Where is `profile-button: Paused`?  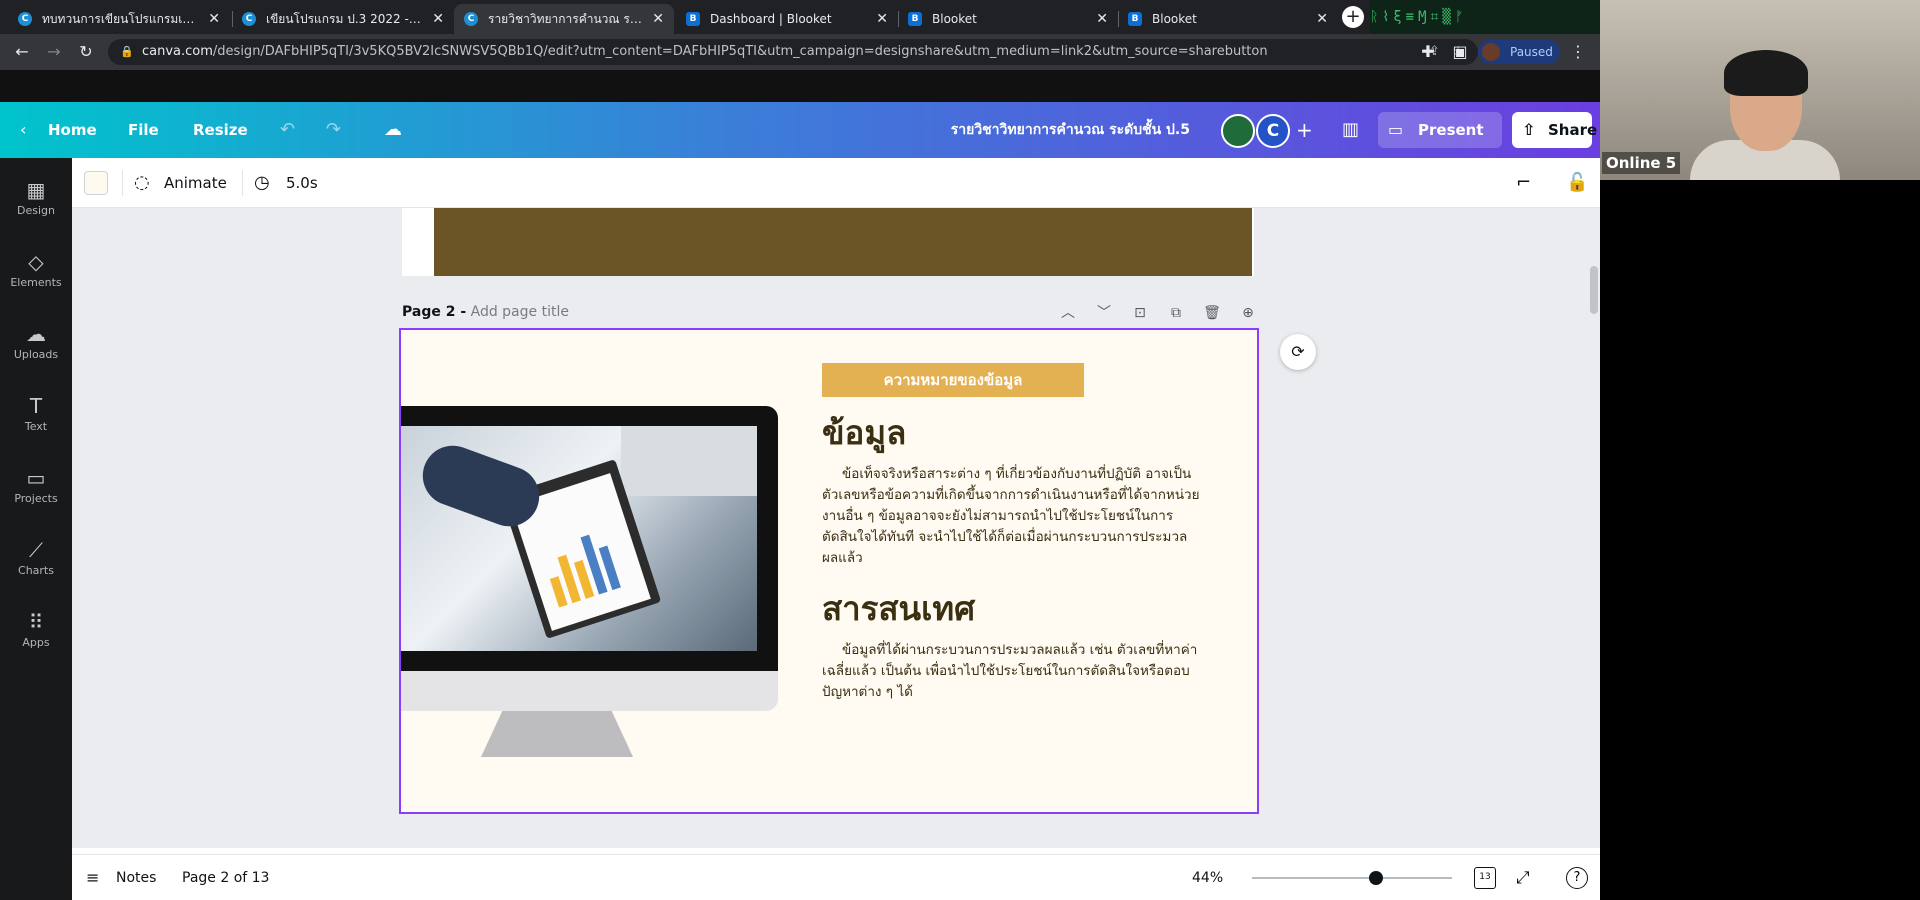
profile-button: Paused is located at coordinates (1519, 52).